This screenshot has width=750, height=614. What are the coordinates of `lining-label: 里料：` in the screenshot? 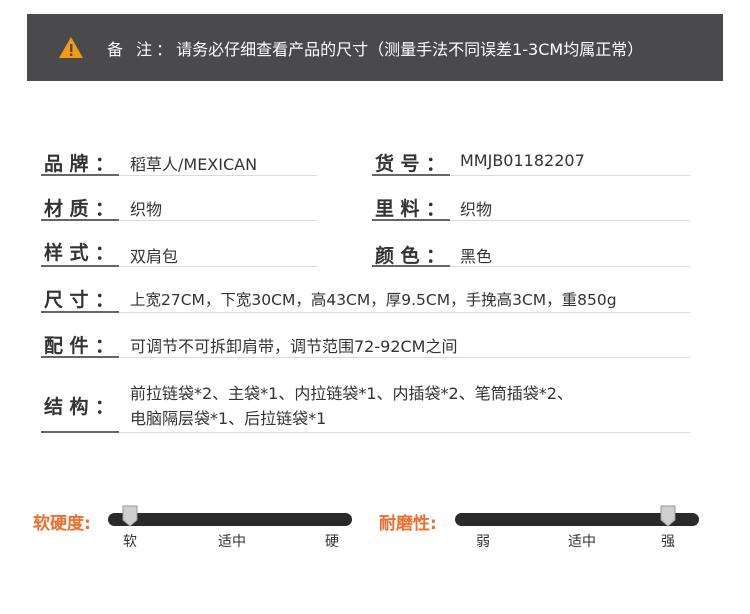 It's located at (410, 209).